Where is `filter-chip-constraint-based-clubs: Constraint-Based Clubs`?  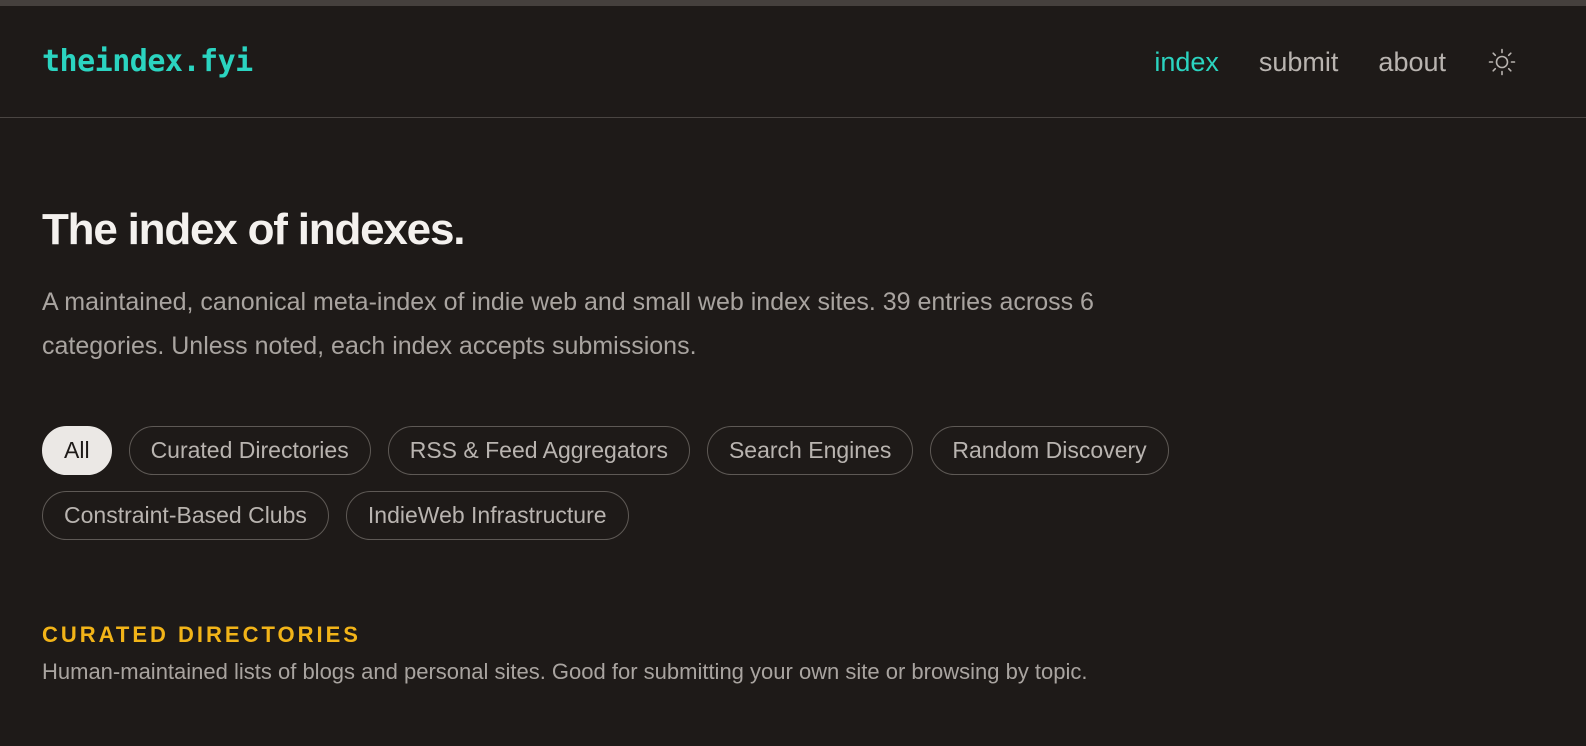 filter-chip-constraint-based-clubs: Constraint-Based Clubs is located at coordinates (185, 515).